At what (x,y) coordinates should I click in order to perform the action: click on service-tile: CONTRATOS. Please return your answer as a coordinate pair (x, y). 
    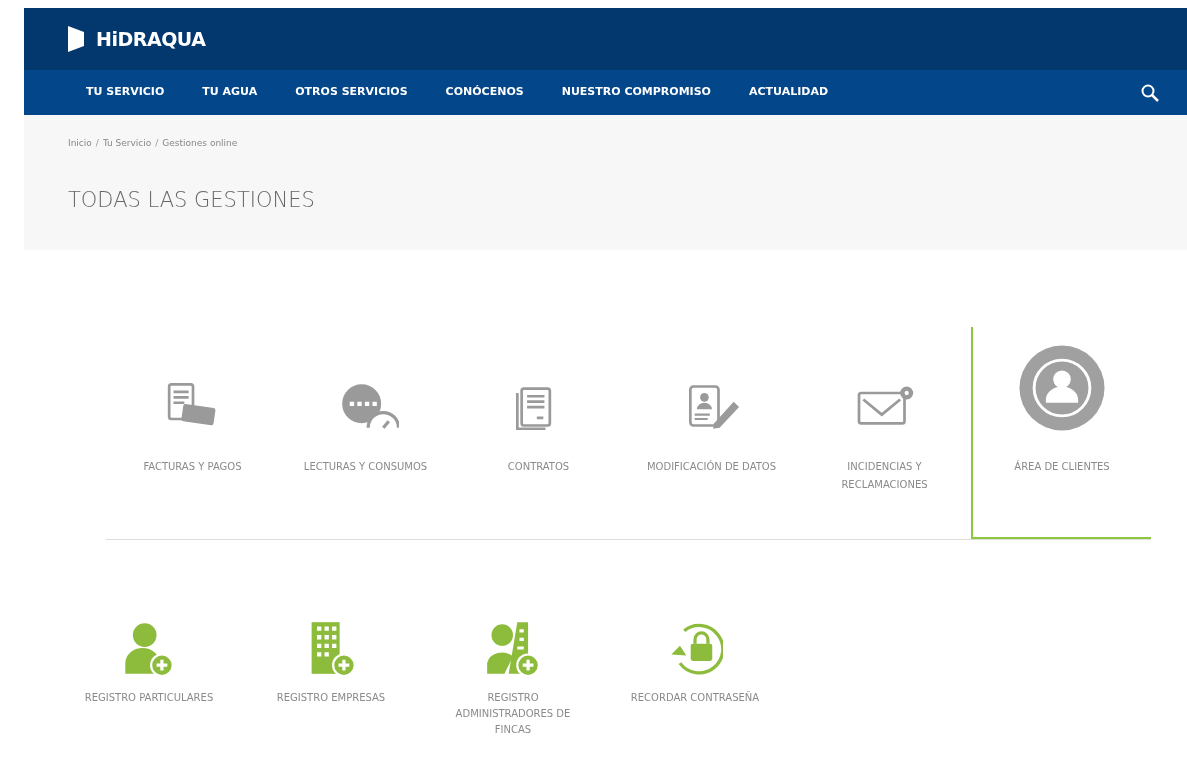
    Looking at the image, I should click on (538, 433).